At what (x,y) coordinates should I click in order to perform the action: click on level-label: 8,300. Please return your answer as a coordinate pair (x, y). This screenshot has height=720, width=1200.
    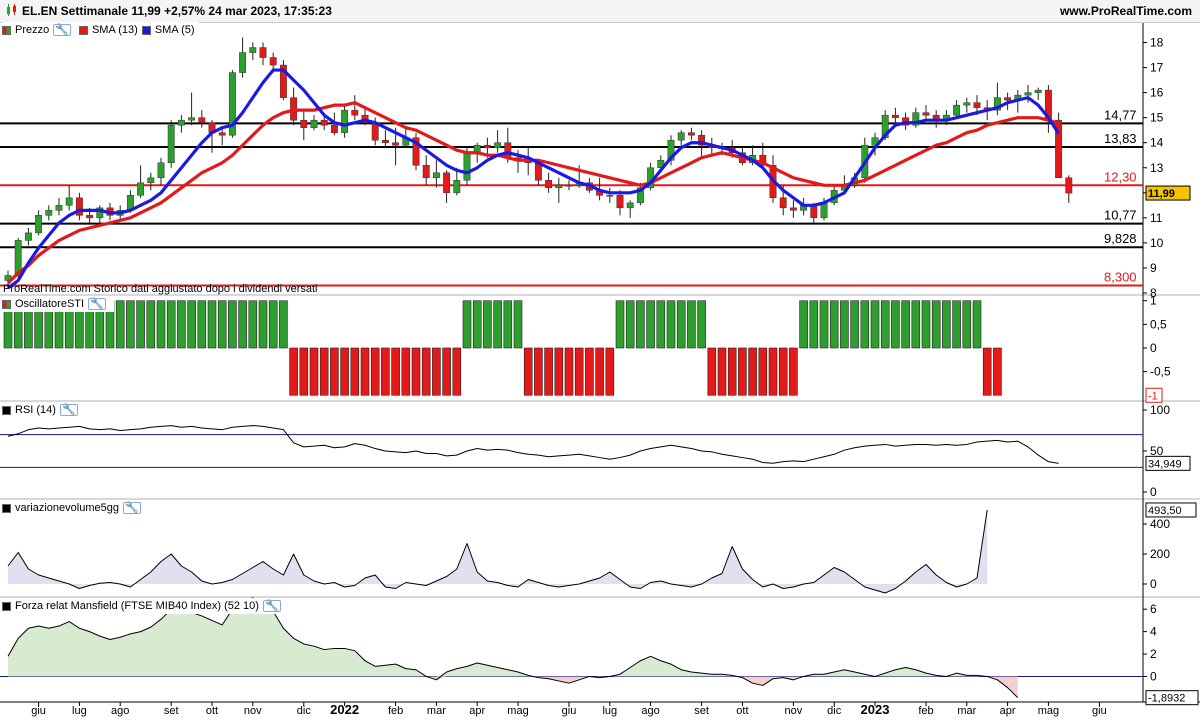
    Looking at the image, I should click on (1120, 276).